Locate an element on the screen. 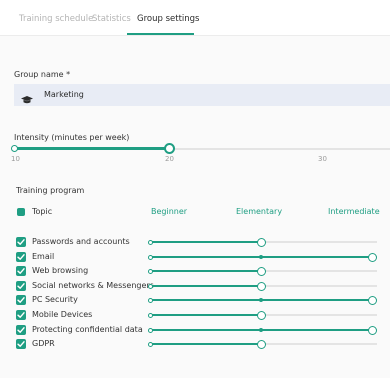 This screenshot has width=390, height=378. topic-label: Passwords and accounts is located at coordinates (81, 241).